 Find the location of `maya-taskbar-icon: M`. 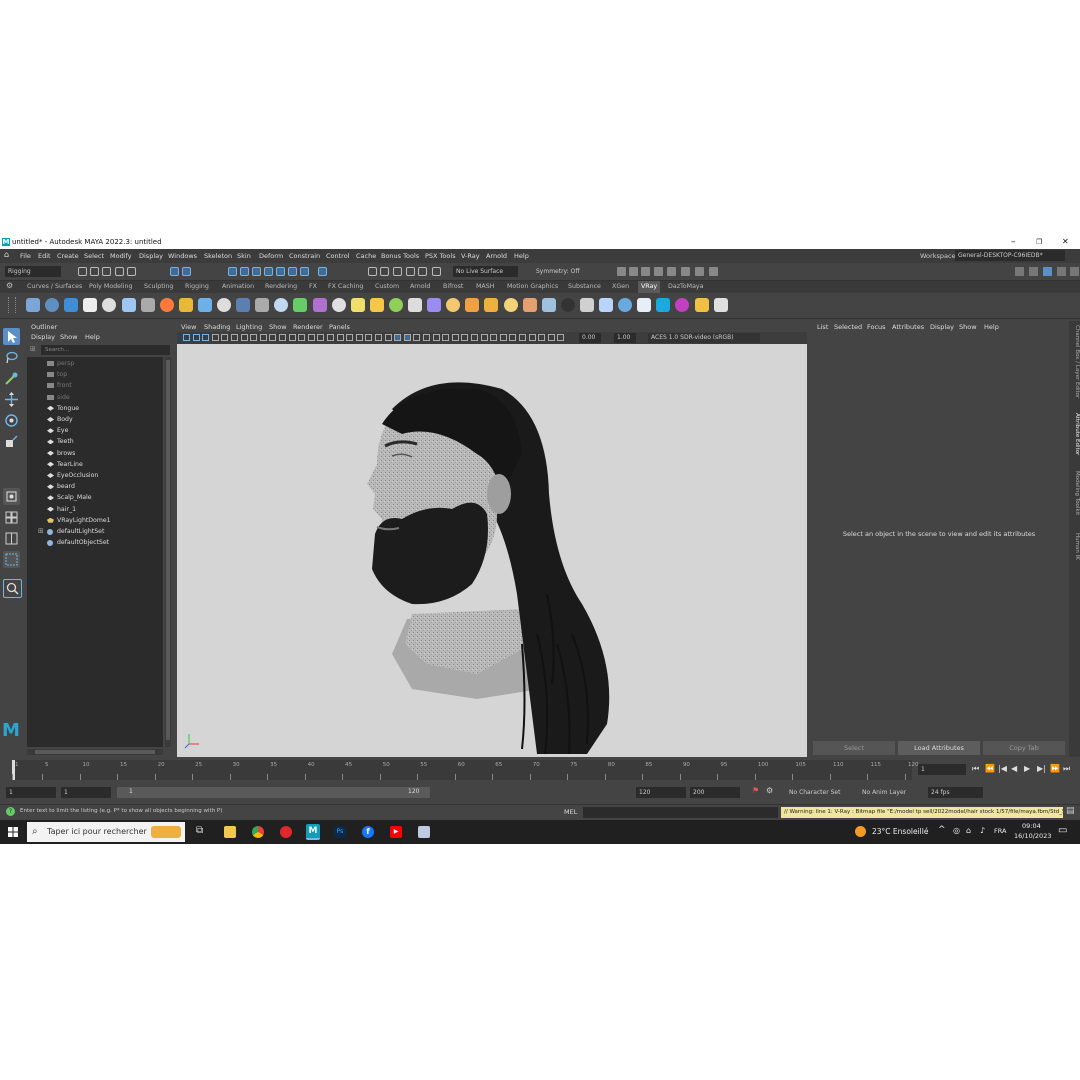

maya-taskbar-icon: M is located at coordinates (313, 832).